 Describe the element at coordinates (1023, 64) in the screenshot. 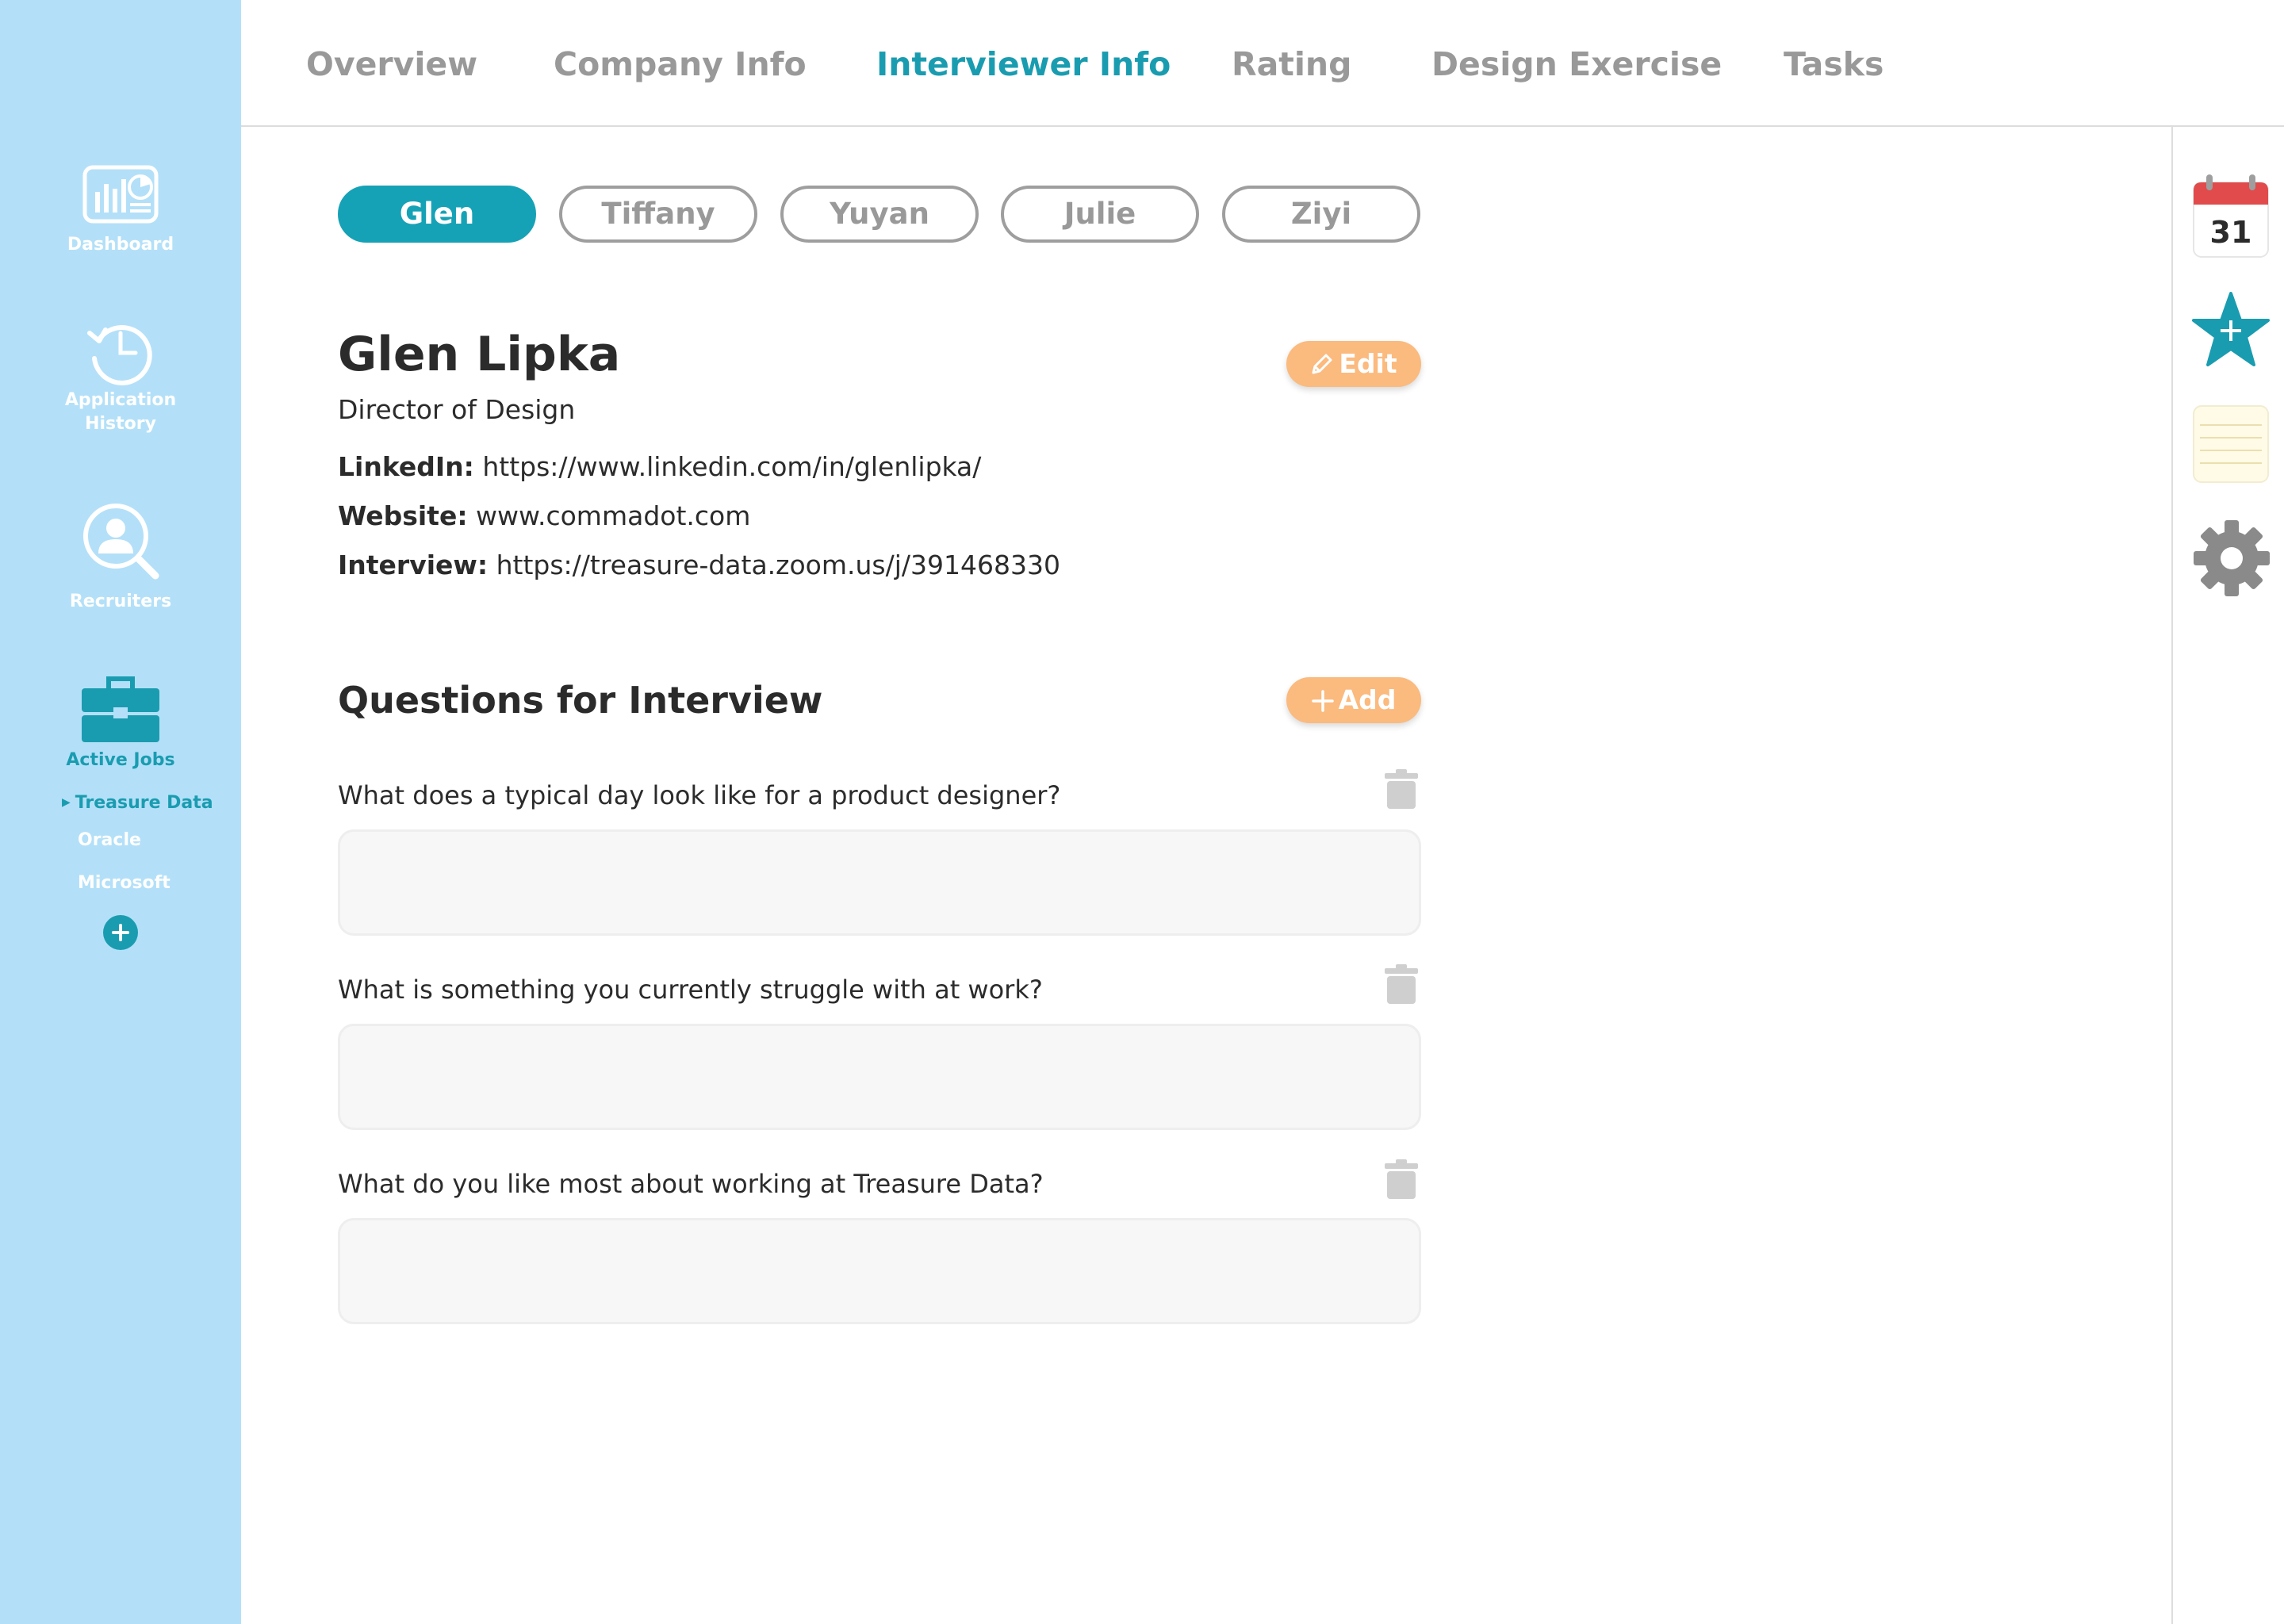

I see `tab-interviewer-info: Interviewer Info` at that location.